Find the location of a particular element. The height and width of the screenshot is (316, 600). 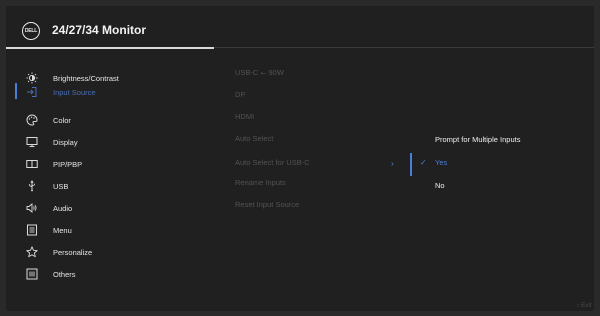

submenu-item-auto-select-usb-c: Auto Select for USB-C is located at coordinates (272, 162).